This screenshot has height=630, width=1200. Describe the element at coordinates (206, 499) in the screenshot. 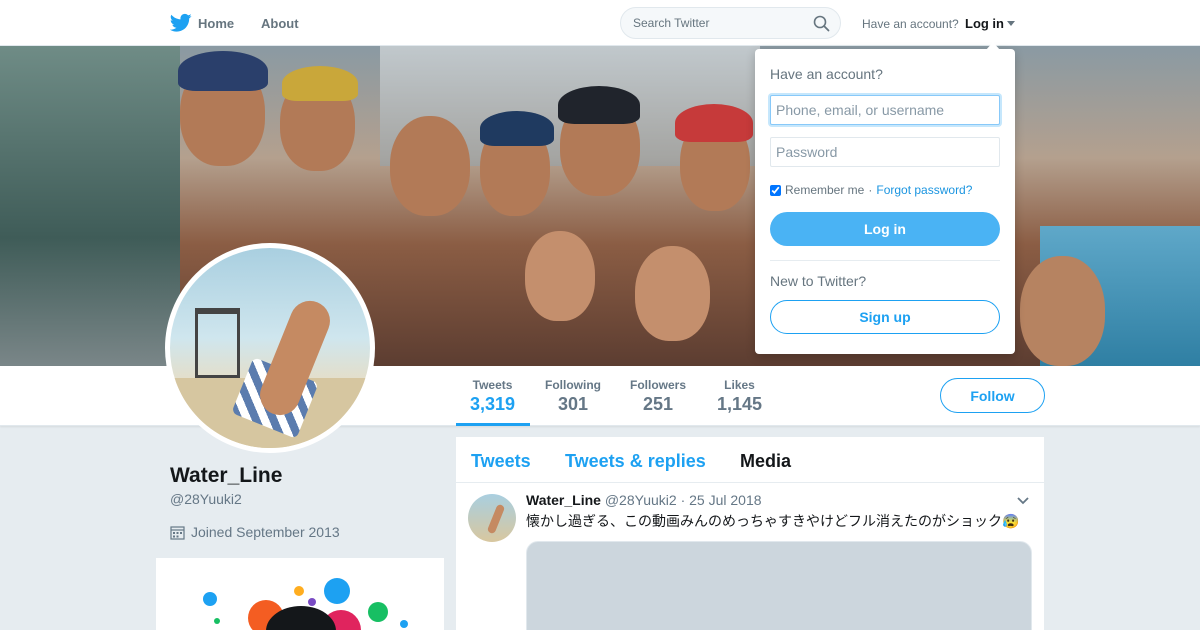

I see `profile-handle: @28Yuuki2` at that location.